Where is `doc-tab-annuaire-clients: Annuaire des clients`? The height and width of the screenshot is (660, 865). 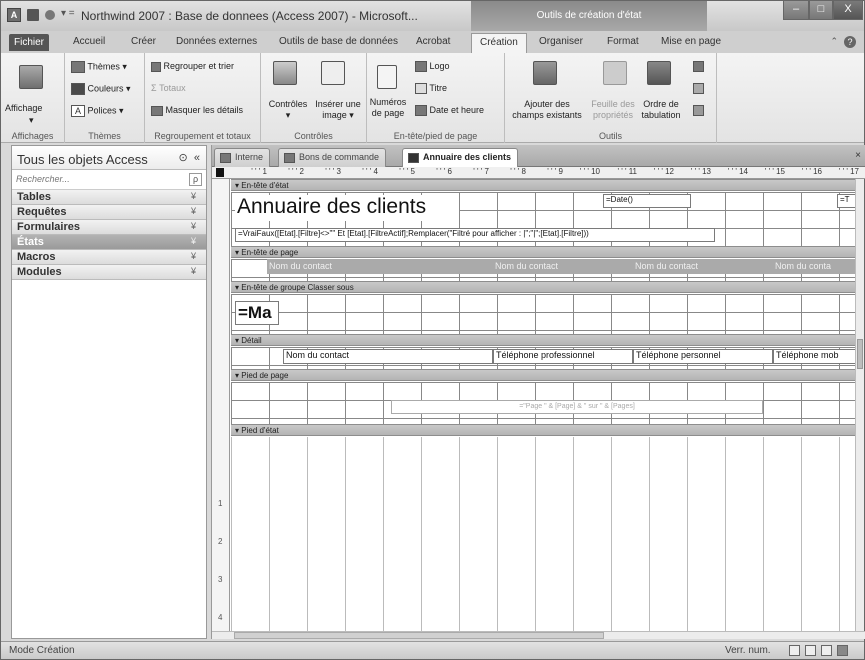 doc-tab-annuaire-clients: Annuaire des clients is located at coordinates (460, 158).